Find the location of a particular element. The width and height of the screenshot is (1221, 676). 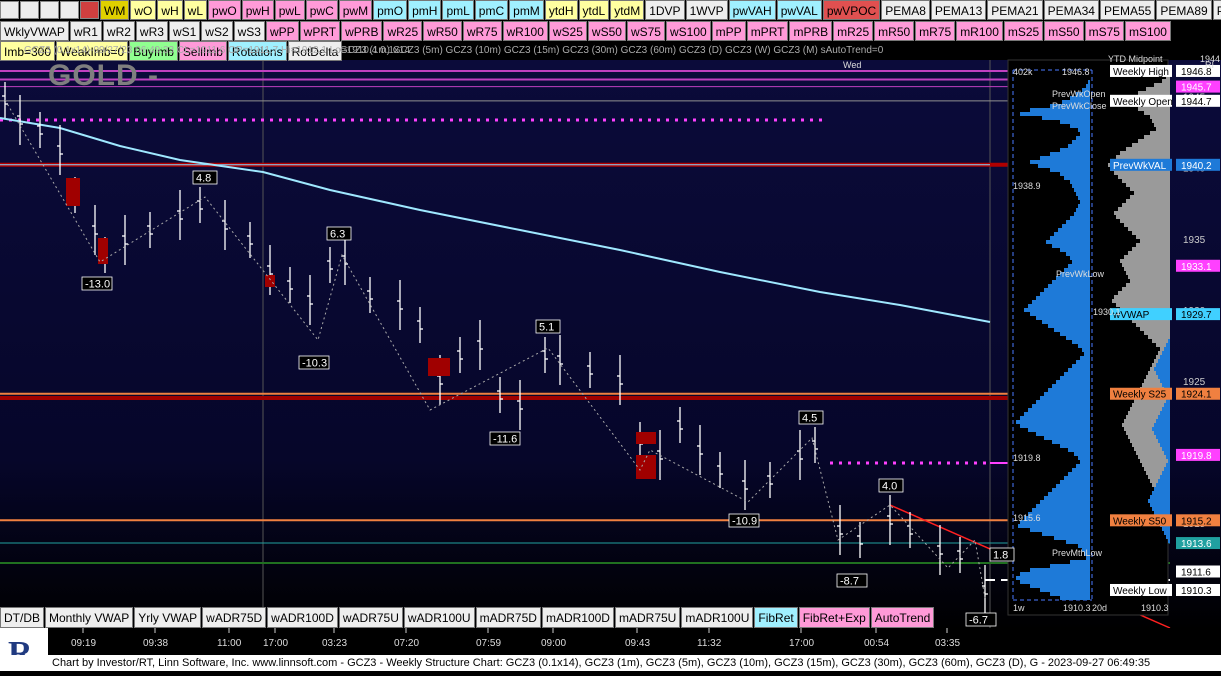

study-button: ytdL is located at coordinates (594, 10).